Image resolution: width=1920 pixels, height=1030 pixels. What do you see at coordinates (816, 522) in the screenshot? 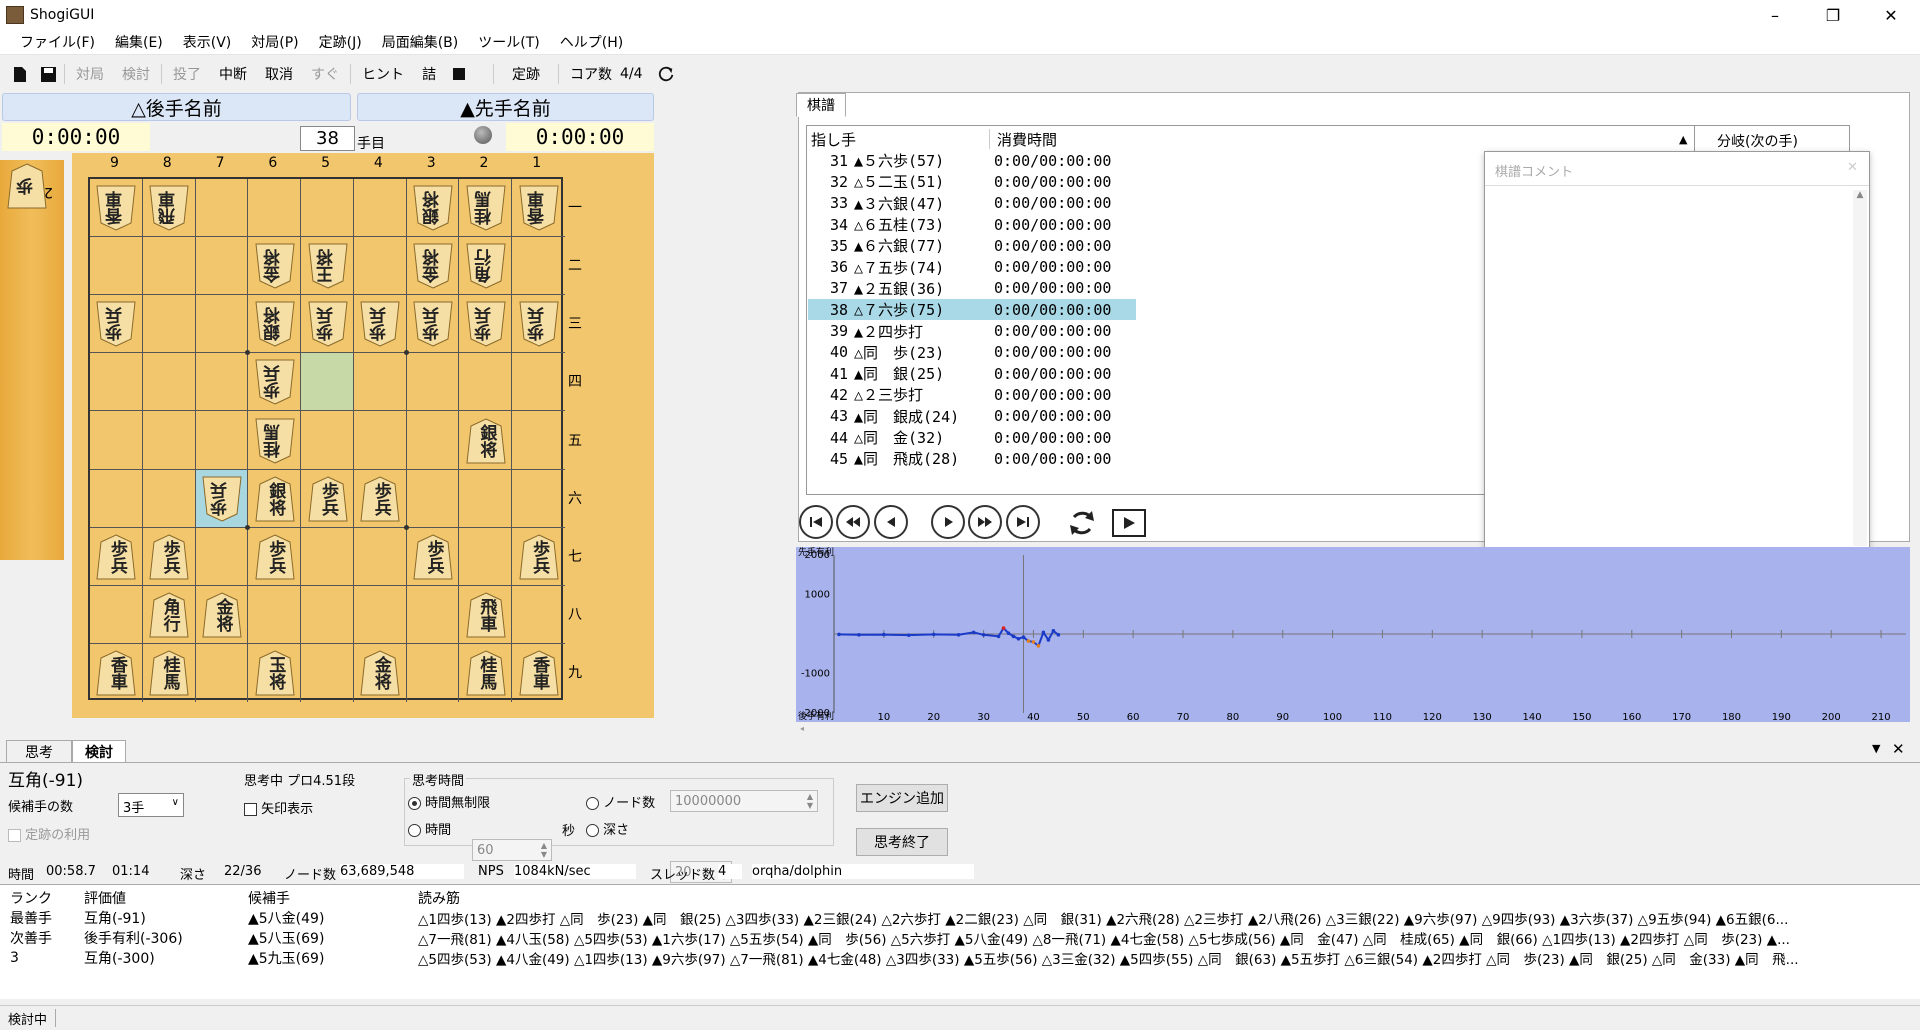
I see `first-move-icon` at bounding box center [816, 522].